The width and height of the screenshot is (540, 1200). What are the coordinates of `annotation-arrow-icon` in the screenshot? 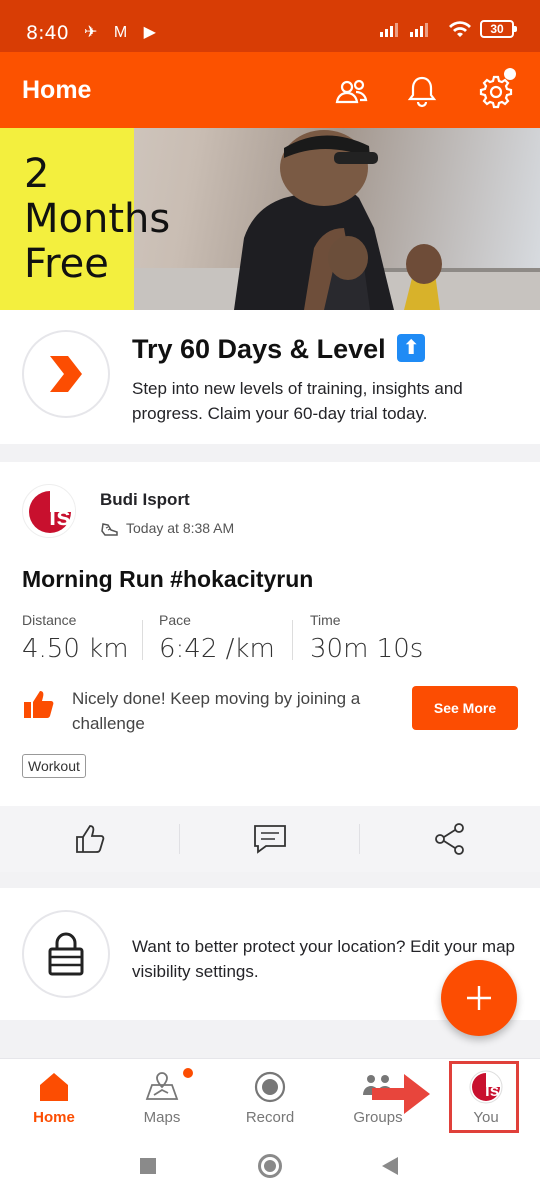 It's located at (401, 1094).